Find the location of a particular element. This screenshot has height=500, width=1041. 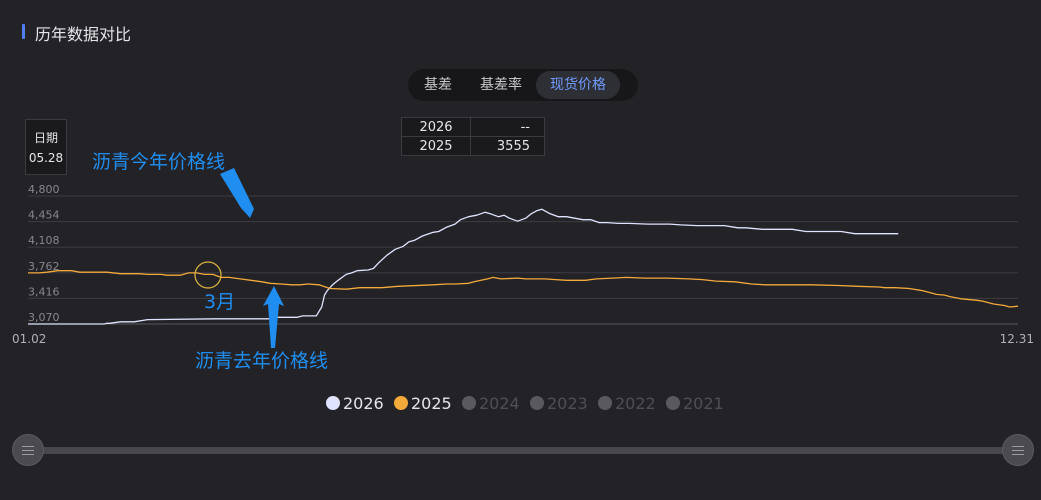

legend-label-2025: 2025 is located at coordinates (431, 403).